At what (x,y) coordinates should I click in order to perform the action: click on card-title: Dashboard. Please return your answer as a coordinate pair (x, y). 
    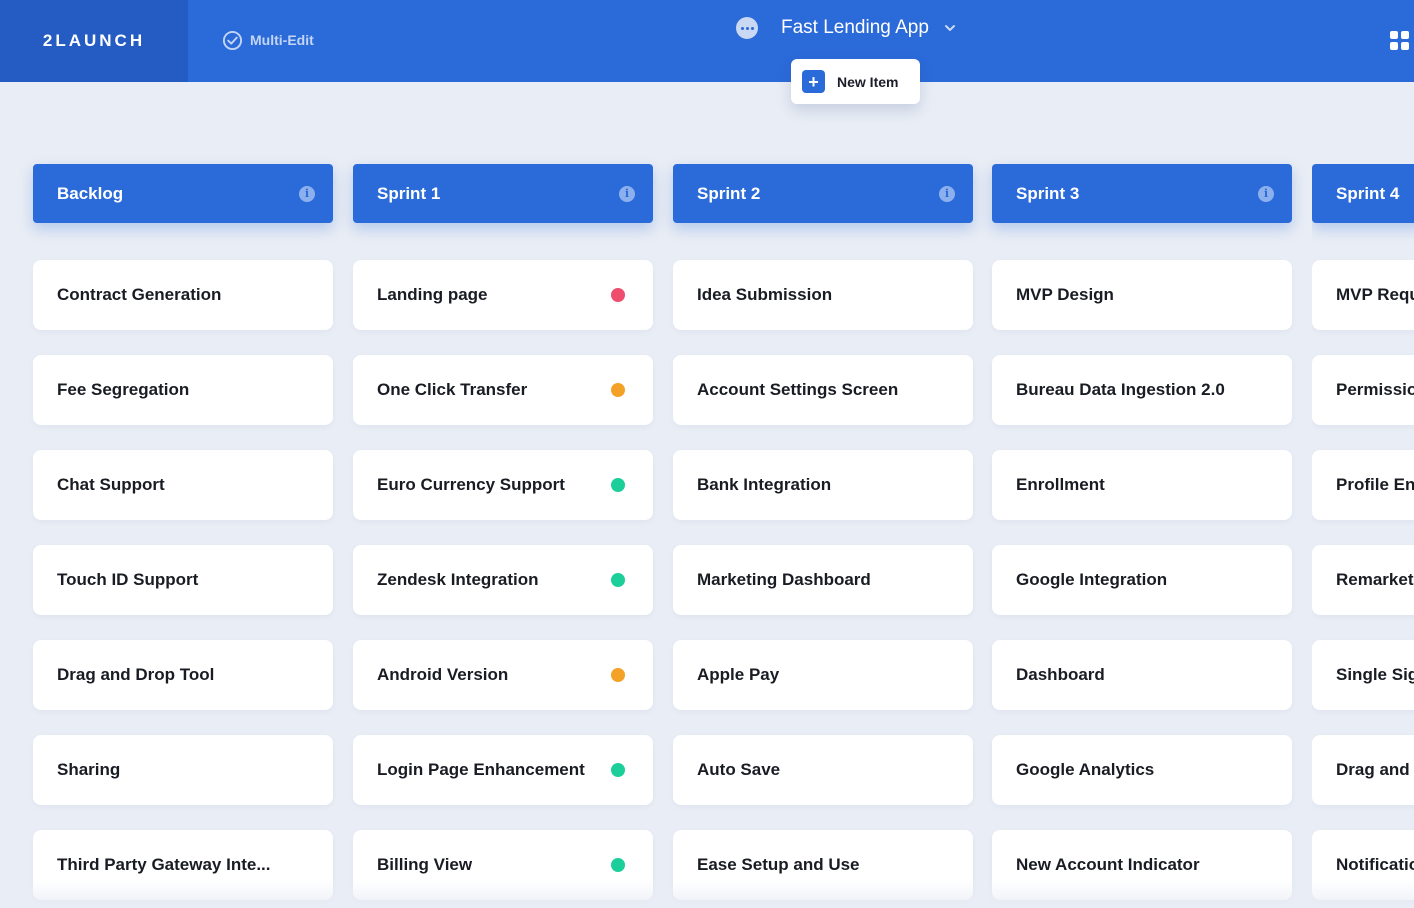
    Looking at the image, I should click on (1060, 674).